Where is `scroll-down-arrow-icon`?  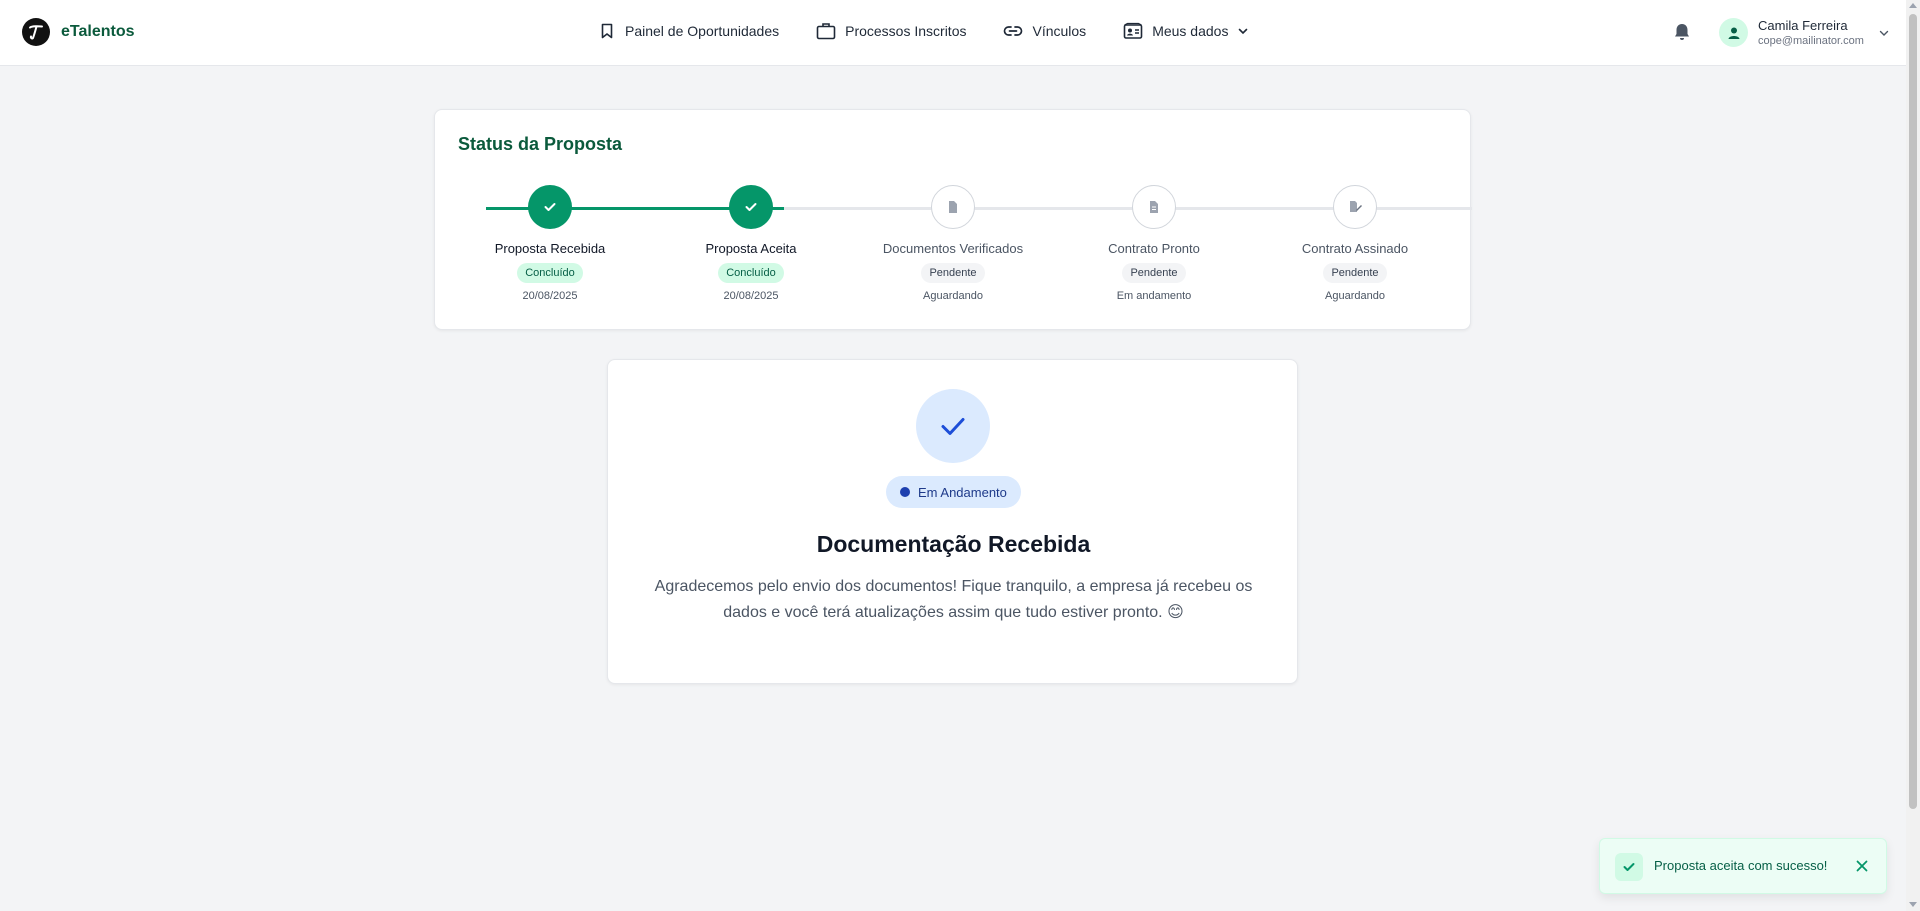
scroll-down-arrow-icon is located at coordinates (1913, 904).